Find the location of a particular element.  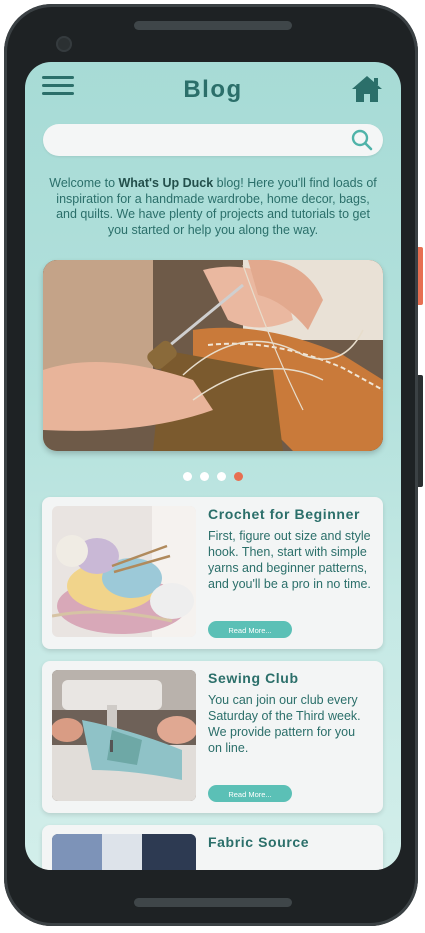

sewing-thumbnail is located at coordinates (124, 735).